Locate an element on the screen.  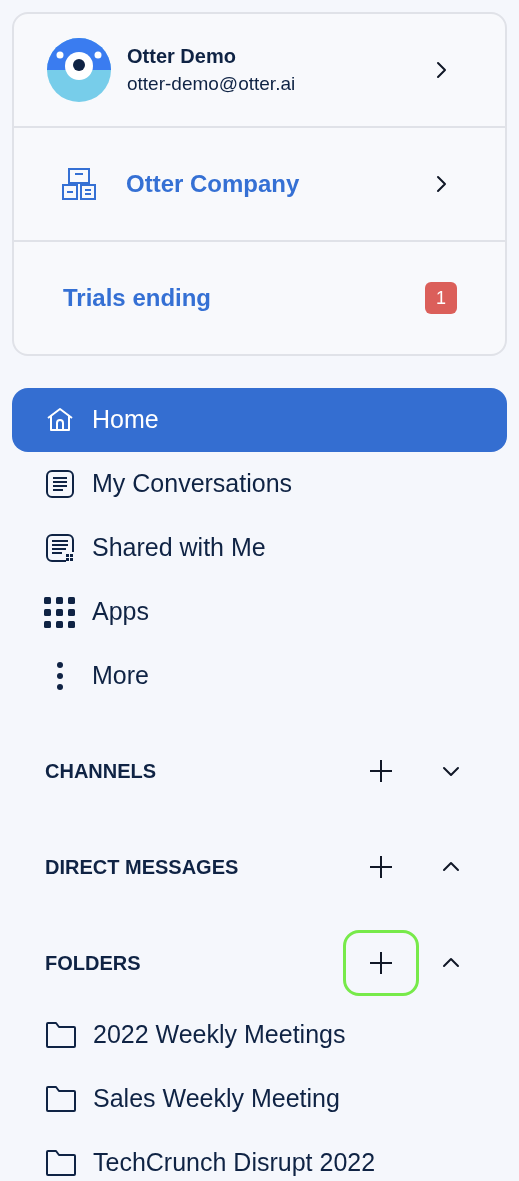
grid-icon is located at coordinates (60, 612).